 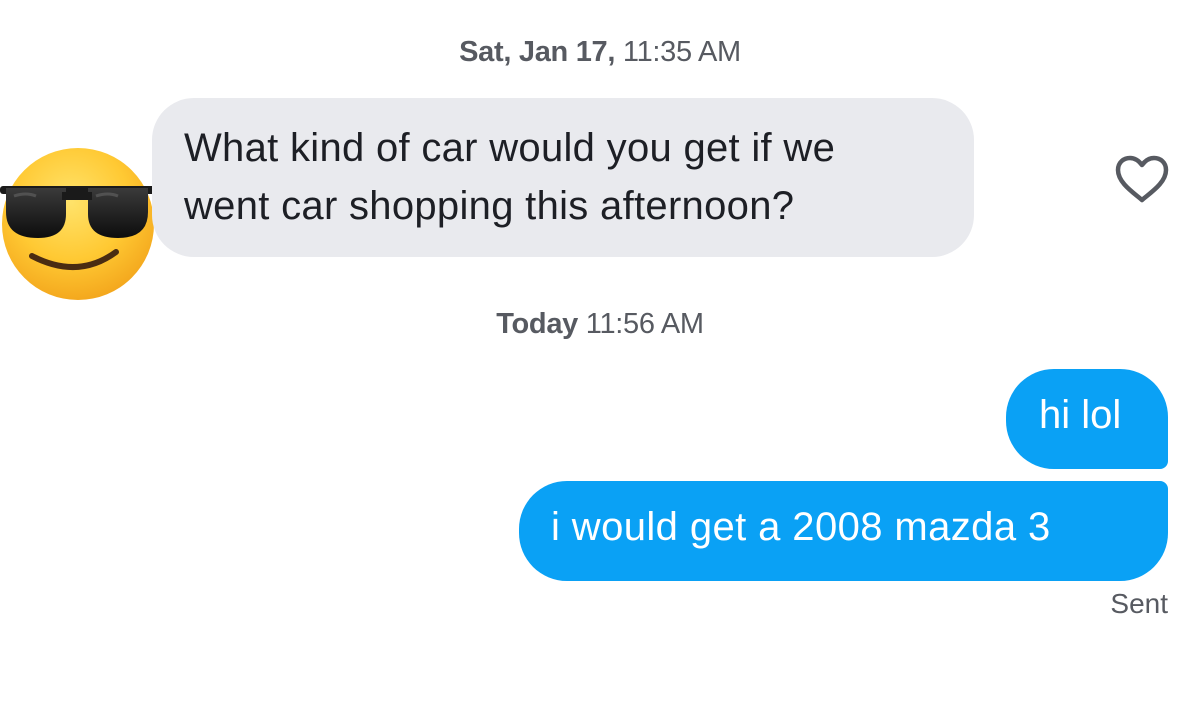 I want to click on sent-message-bubble: i would get a 2008 mazda 3, so click(x=843, y=531).